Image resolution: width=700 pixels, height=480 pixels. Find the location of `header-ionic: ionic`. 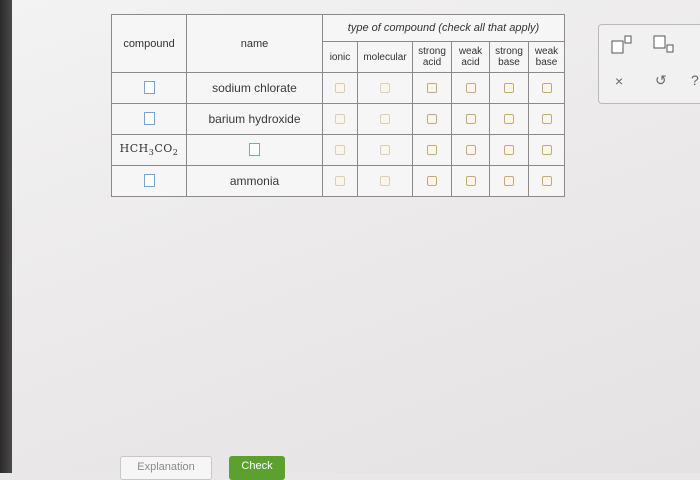

header-ionic: ionic is located at coordinates (340, 57).